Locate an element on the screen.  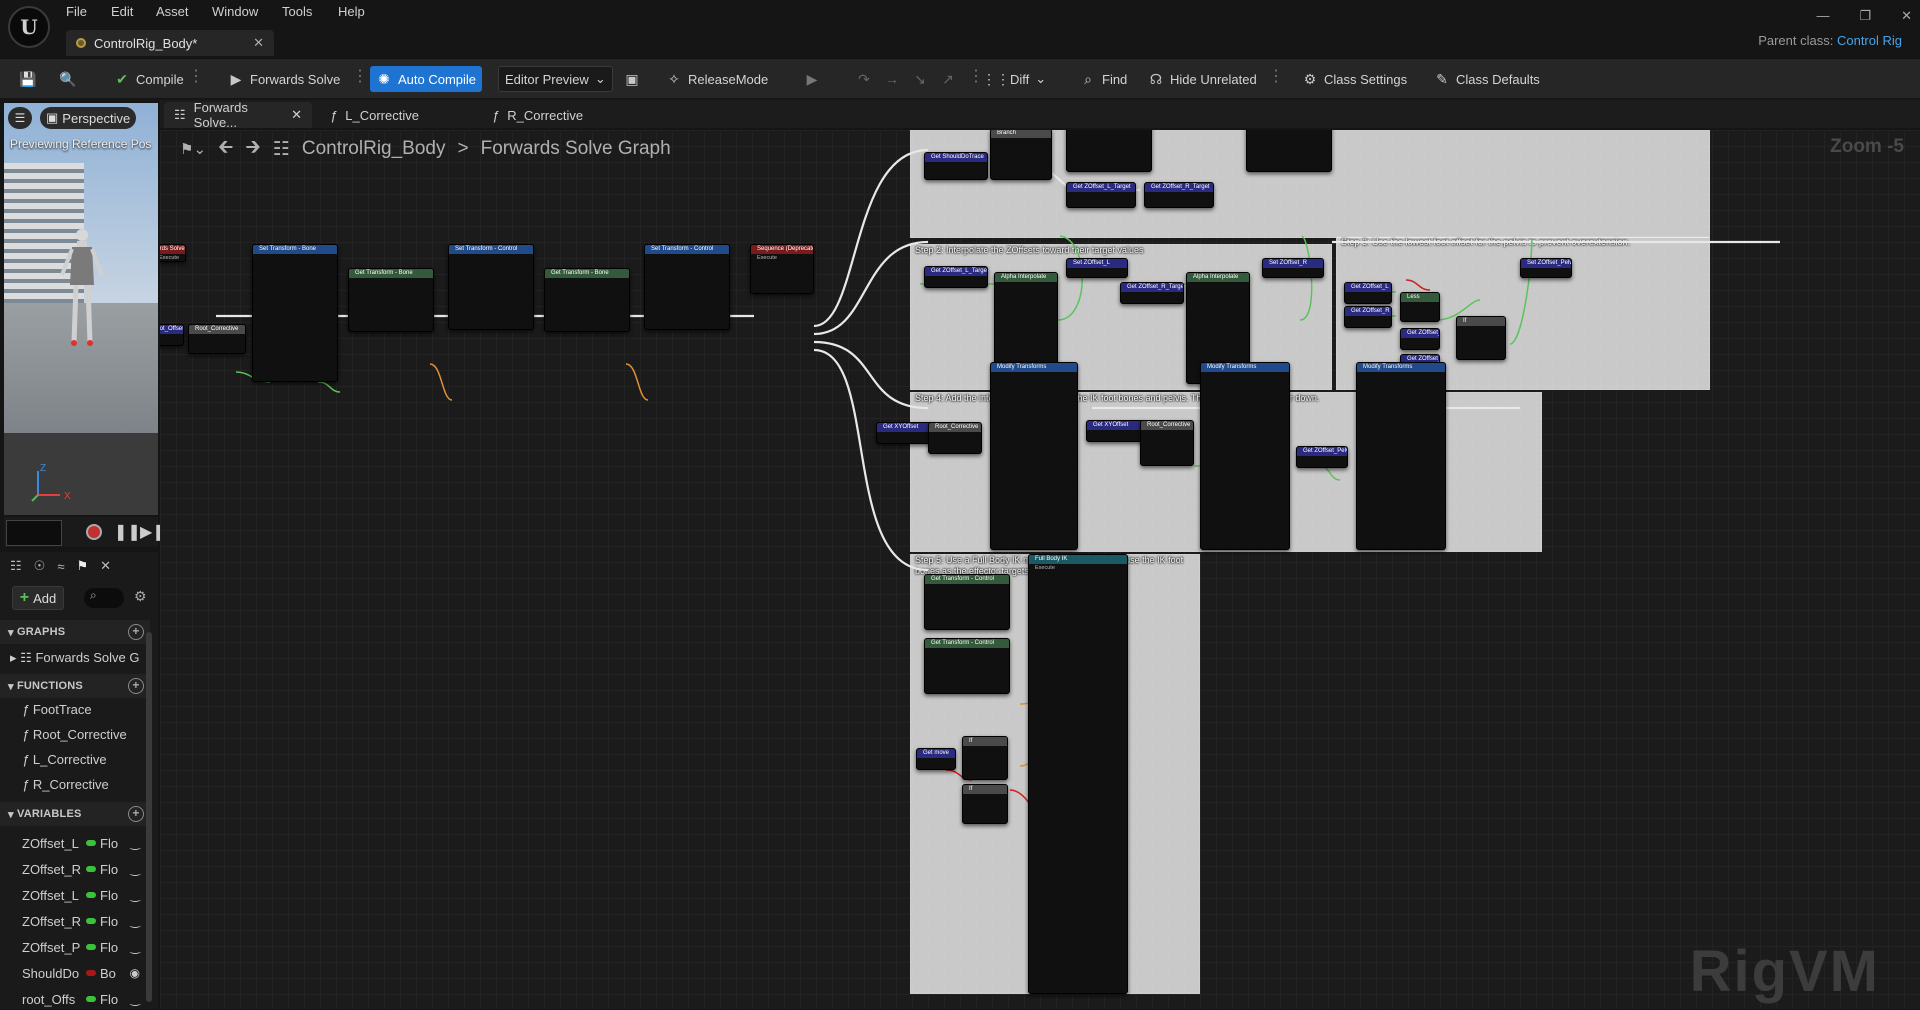
step-over-button: → is located at coordinates (892, 79).